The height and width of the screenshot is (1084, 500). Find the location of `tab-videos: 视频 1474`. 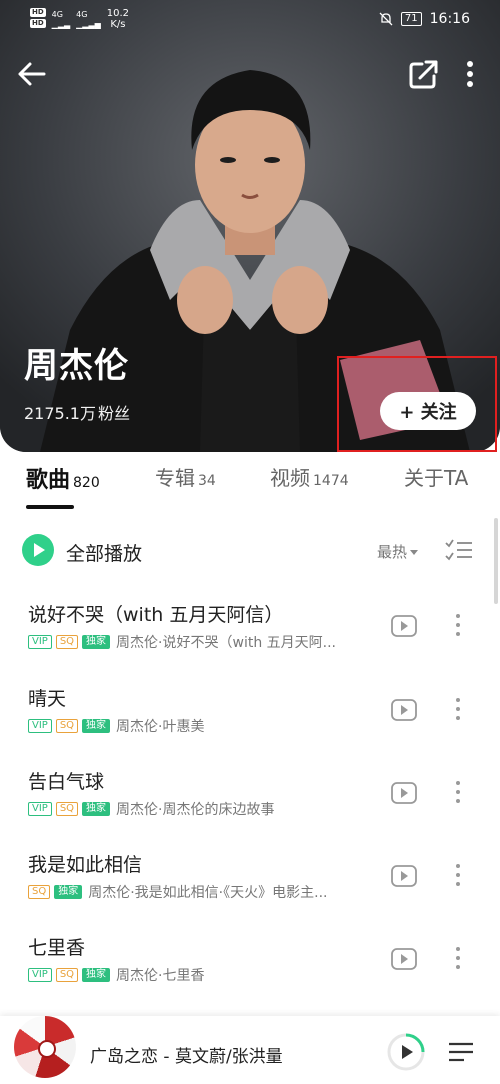

tab-videos: 视频 1474 is located at coordinates (309, 482).